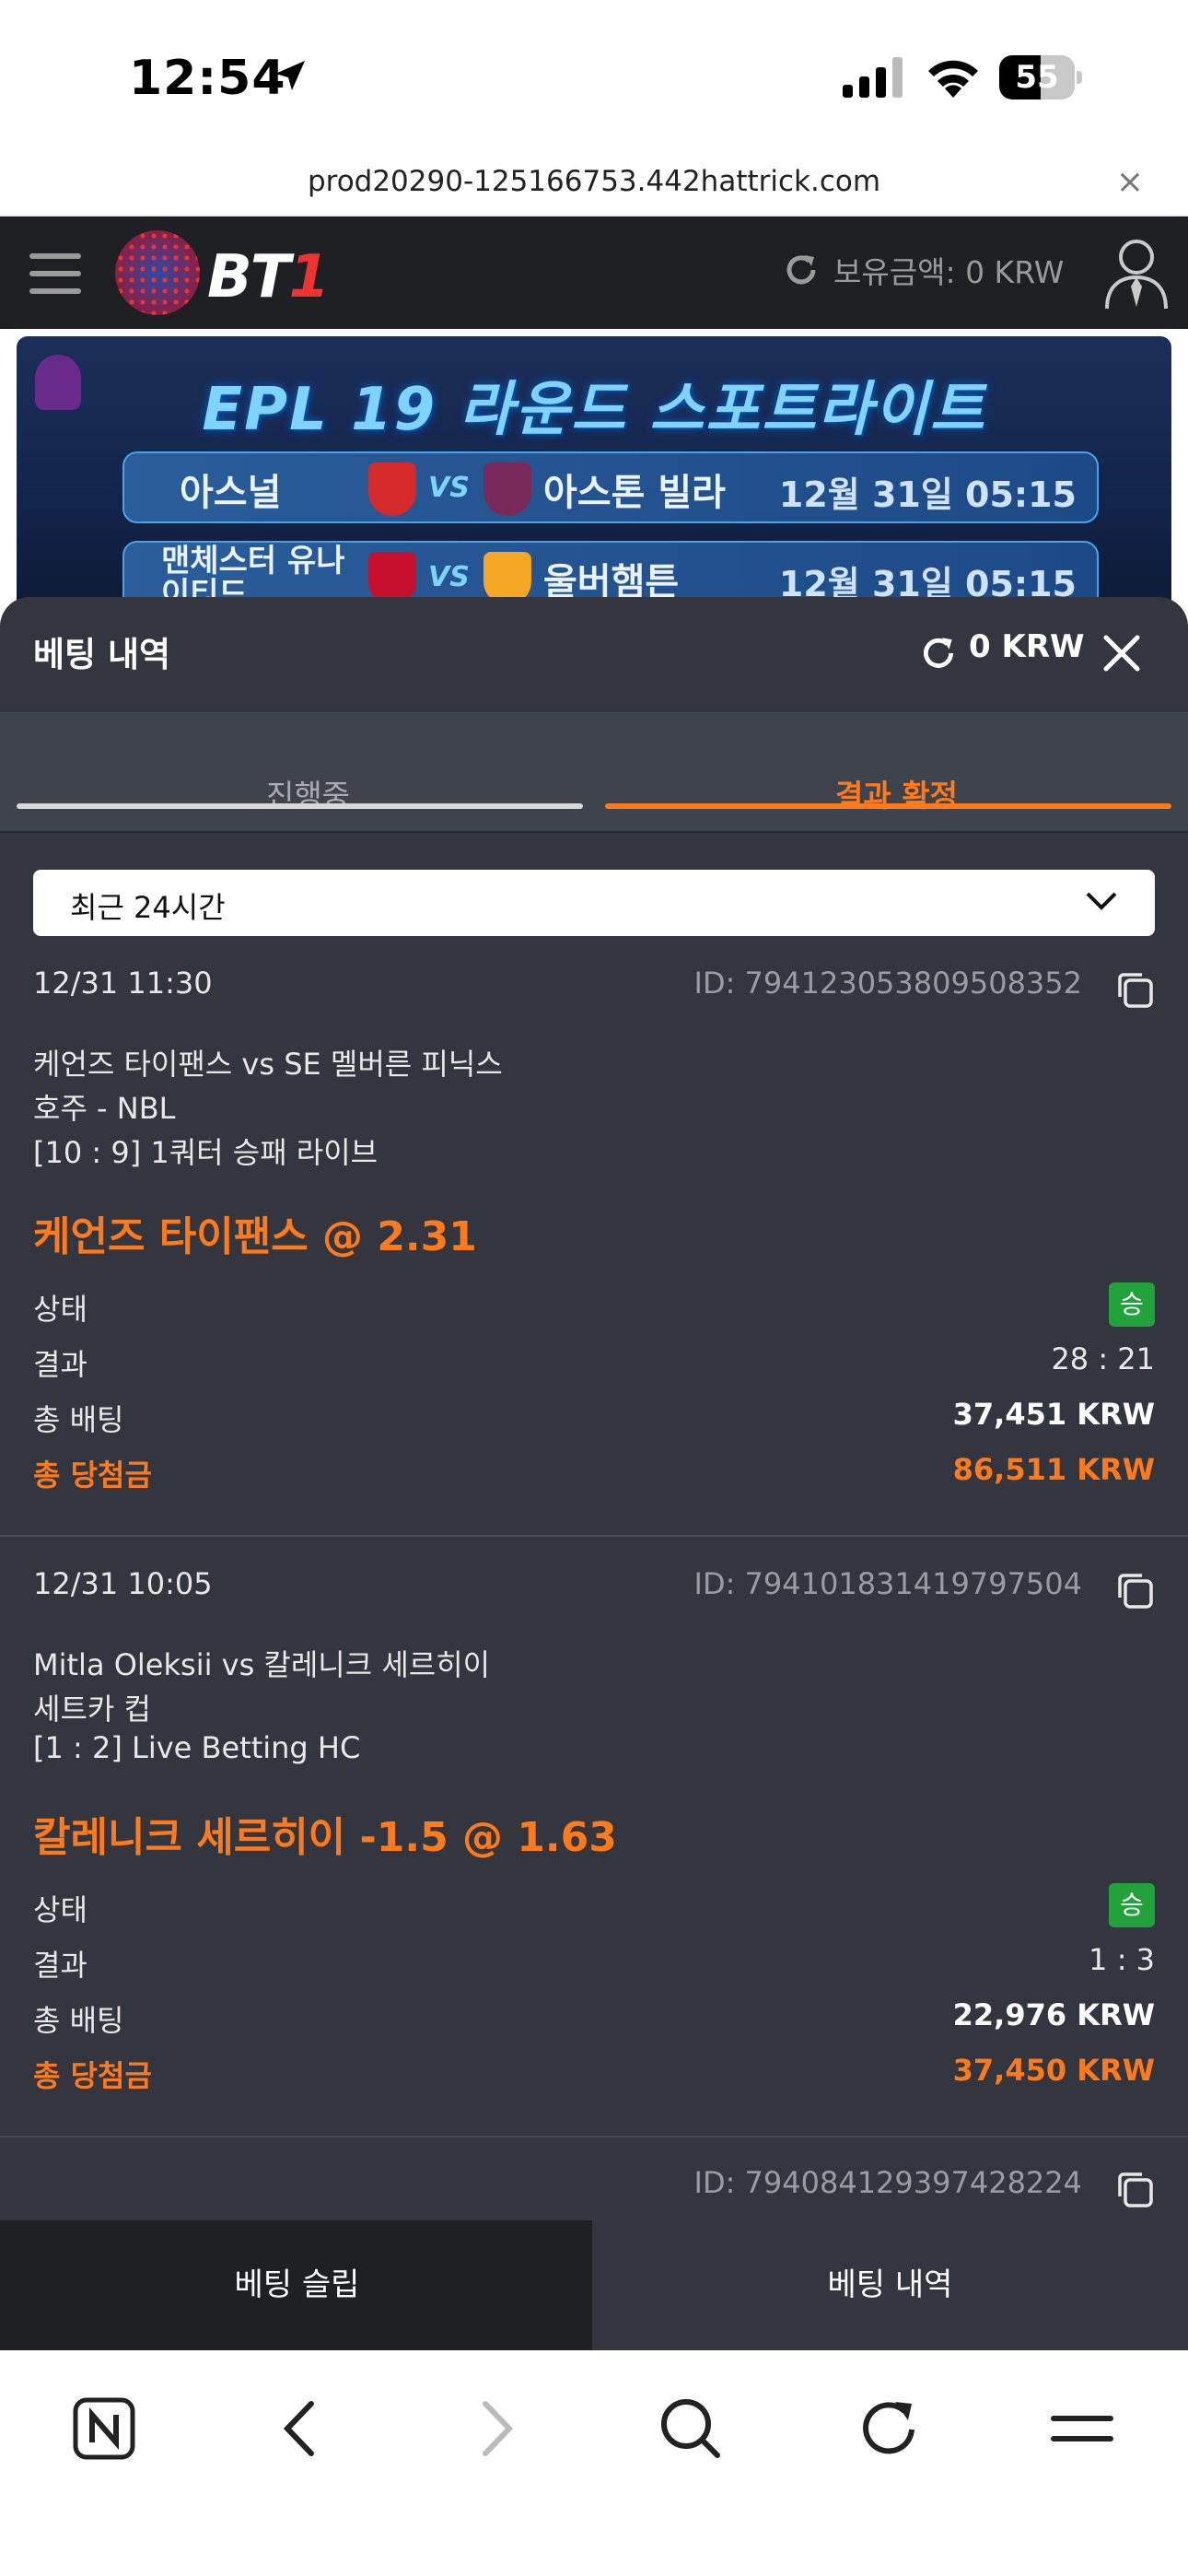 This screenshot has height=2576, width=1188. Describe the element at coordinates (297, 2285) in the screenshot. I see `bet-slip-button: 베팅 슬립` at that location.